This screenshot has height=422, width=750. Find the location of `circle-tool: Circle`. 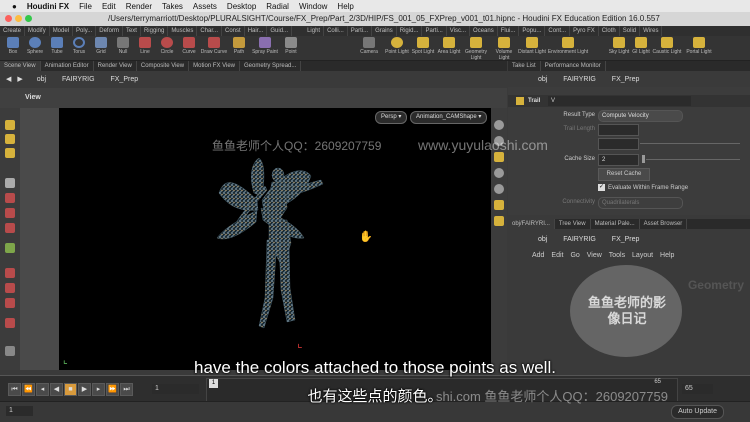

circle-tool: Circle is located at coordinates (167, 46).